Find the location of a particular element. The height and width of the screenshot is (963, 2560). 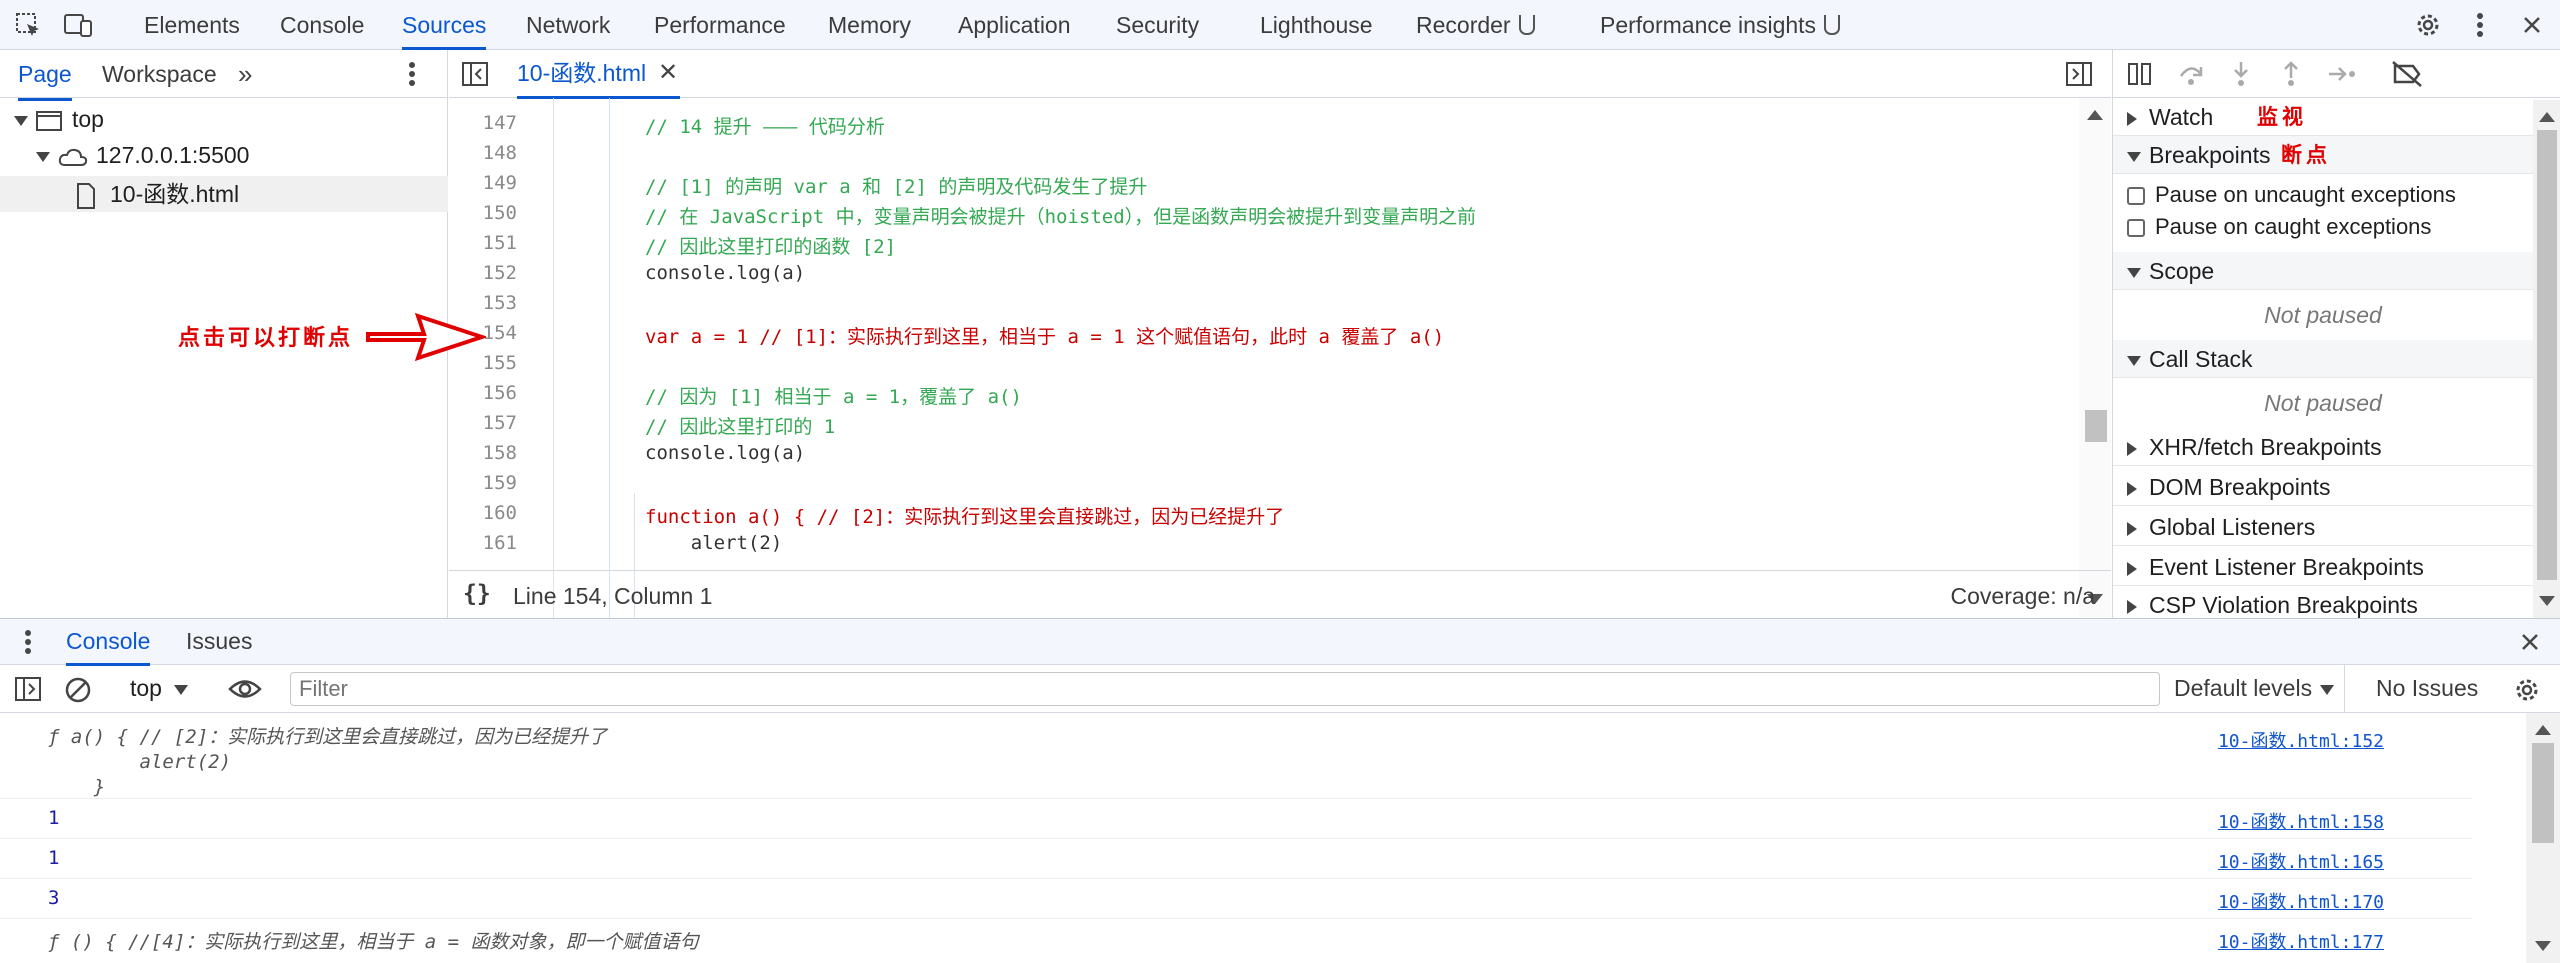

toggle-navigator-icon is located at coordinates (475, 76).